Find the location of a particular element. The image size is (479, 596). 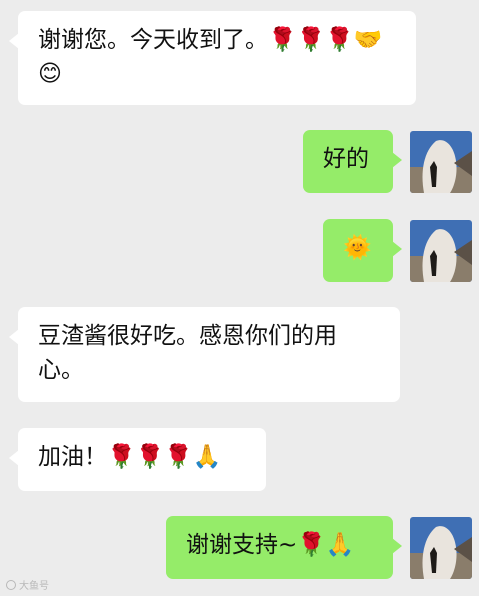

message-bubble-outgoing: 谢谢支持~🌹🙏 is located at coordinates (284, 547).